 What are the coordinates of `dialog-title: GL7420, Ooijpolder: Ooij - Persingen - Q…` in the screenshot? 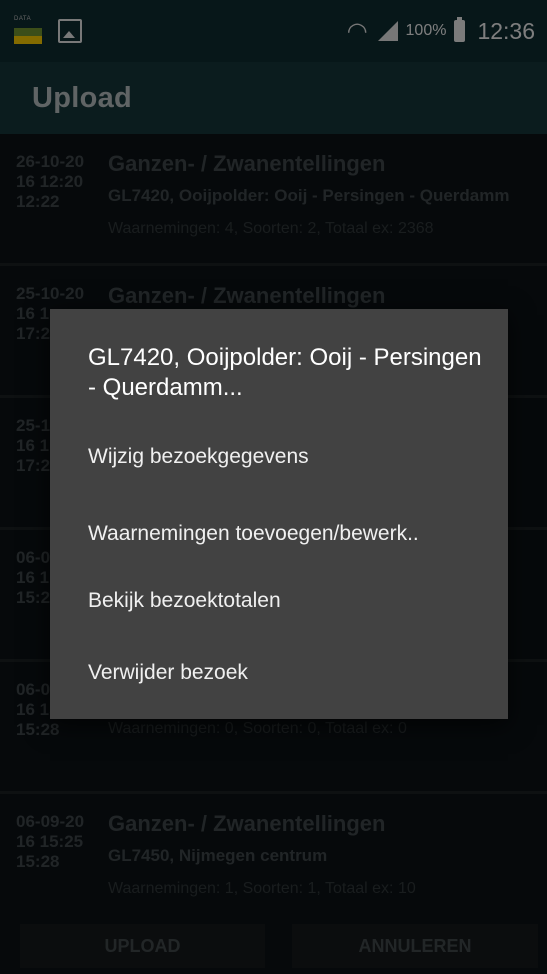 It's located at (285, 372).